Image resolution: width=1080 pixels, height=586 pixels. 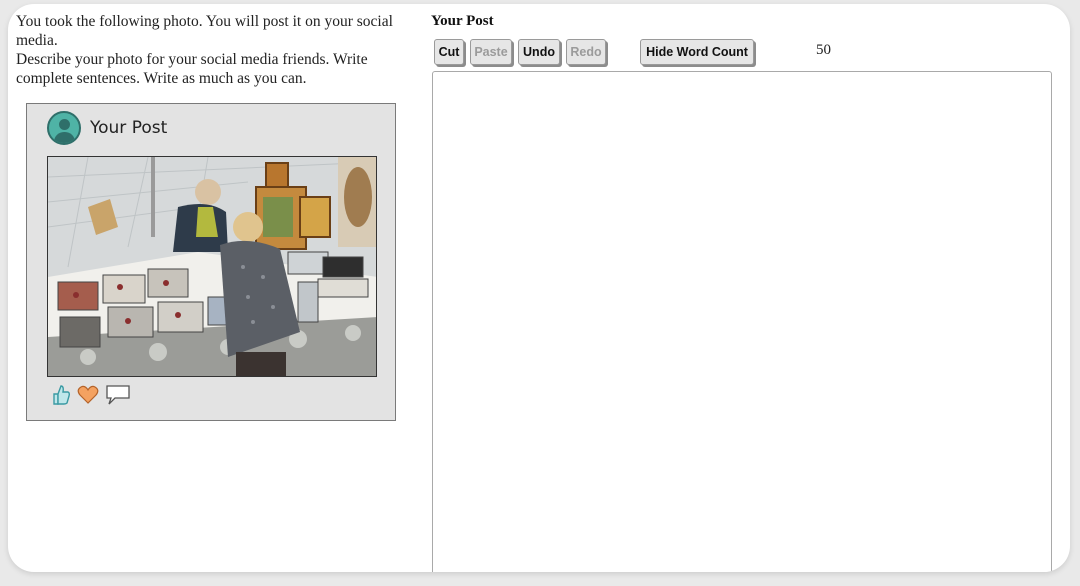 I want to click on heart-icon, so click(x=88, y=394).